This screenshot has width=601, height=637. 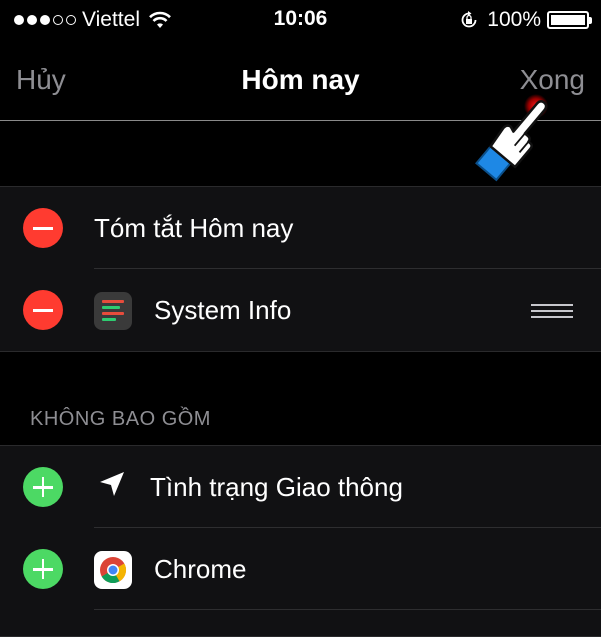 What do you see at coordinates (300, 310) in the screenshot?
I see `list-item: System Info` at bounding box center [300, 310].